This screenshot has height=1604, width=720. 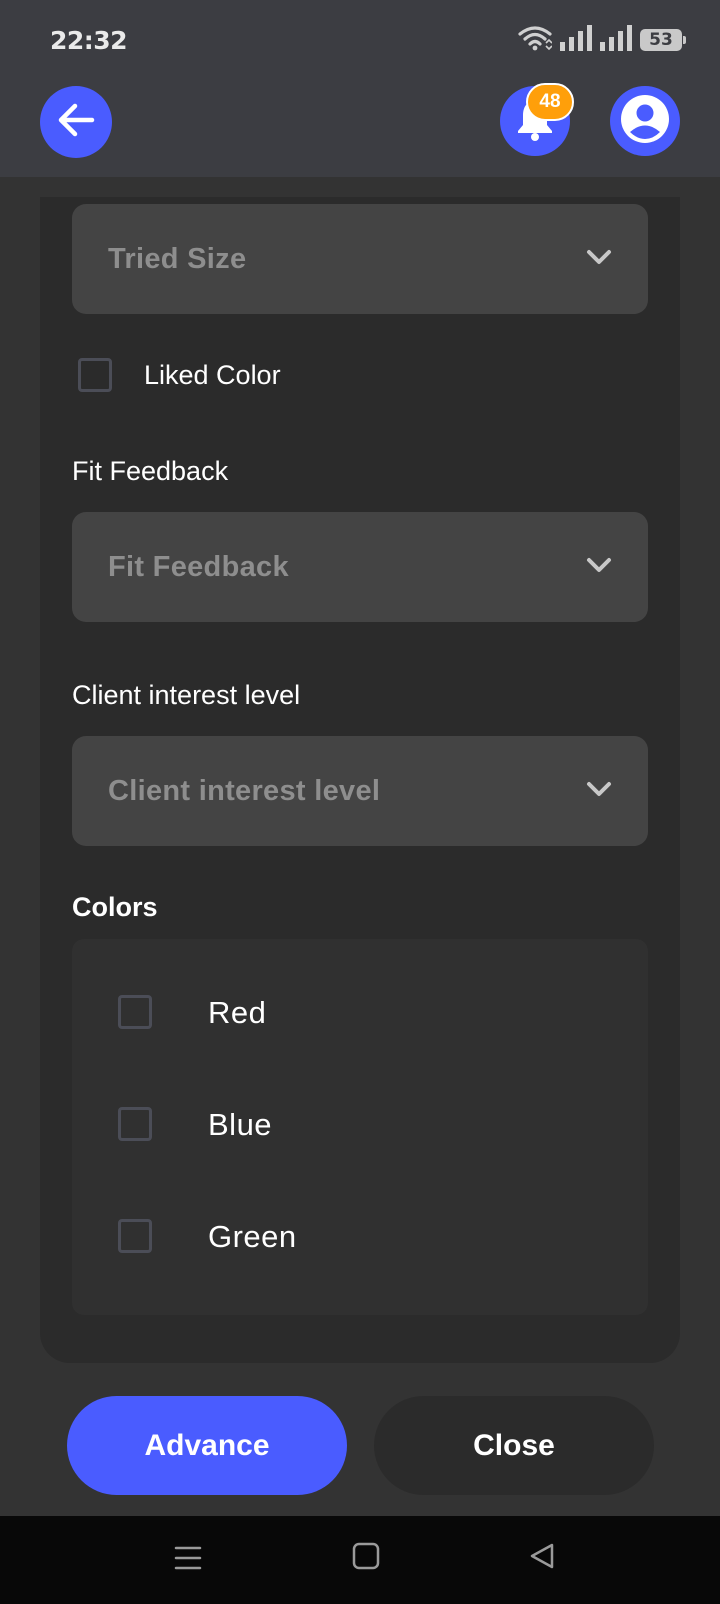 What do you see at coordinates (360, 128) in the screenshot?
I see `app-bar: 48` at bounding box center [360, 128].